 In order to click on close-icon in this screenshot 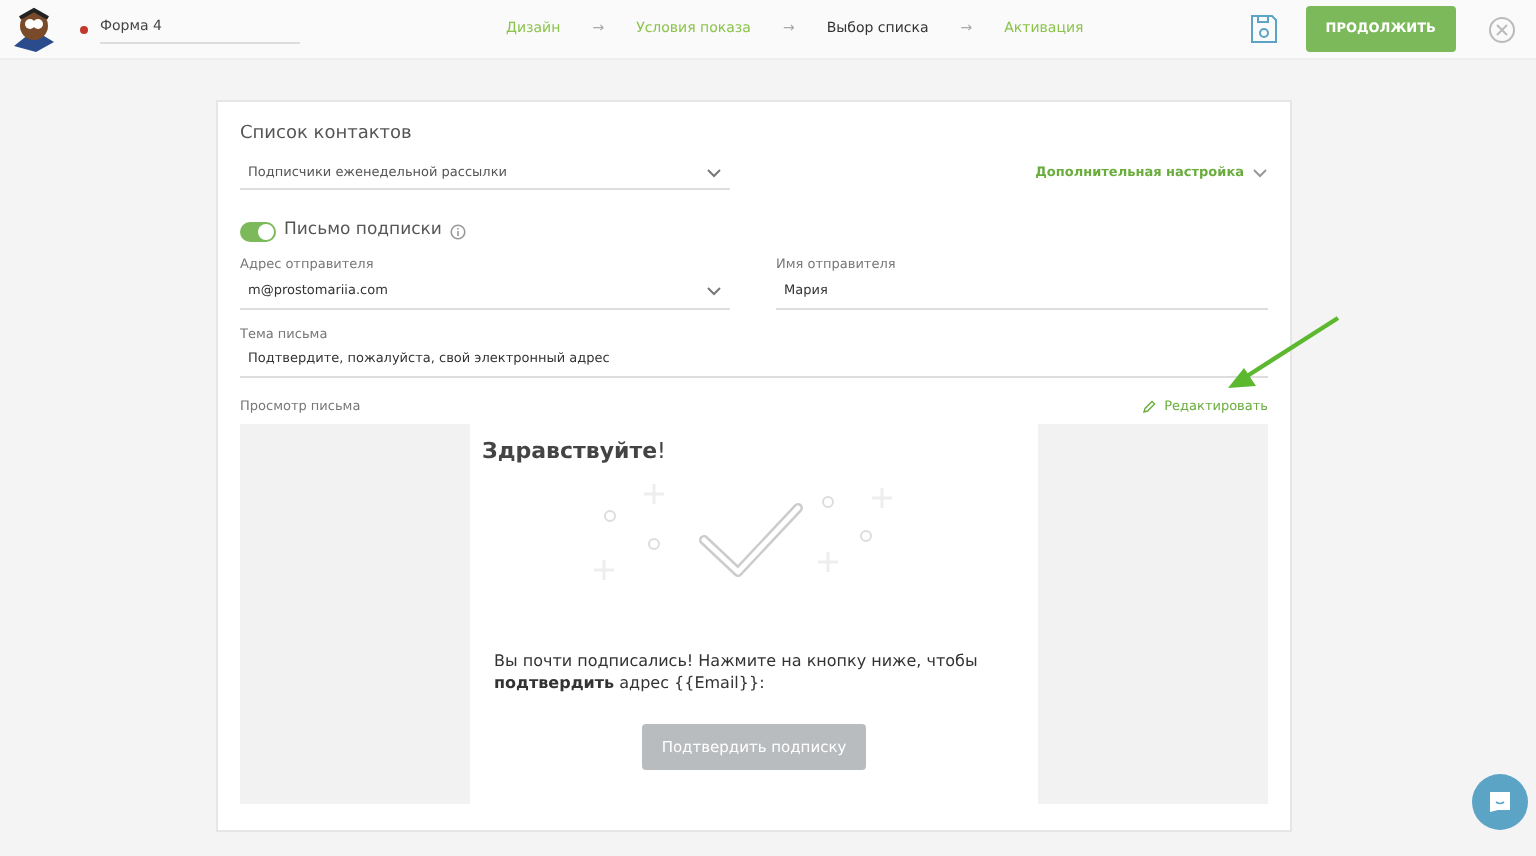, I will do `click(1502, 29)`.